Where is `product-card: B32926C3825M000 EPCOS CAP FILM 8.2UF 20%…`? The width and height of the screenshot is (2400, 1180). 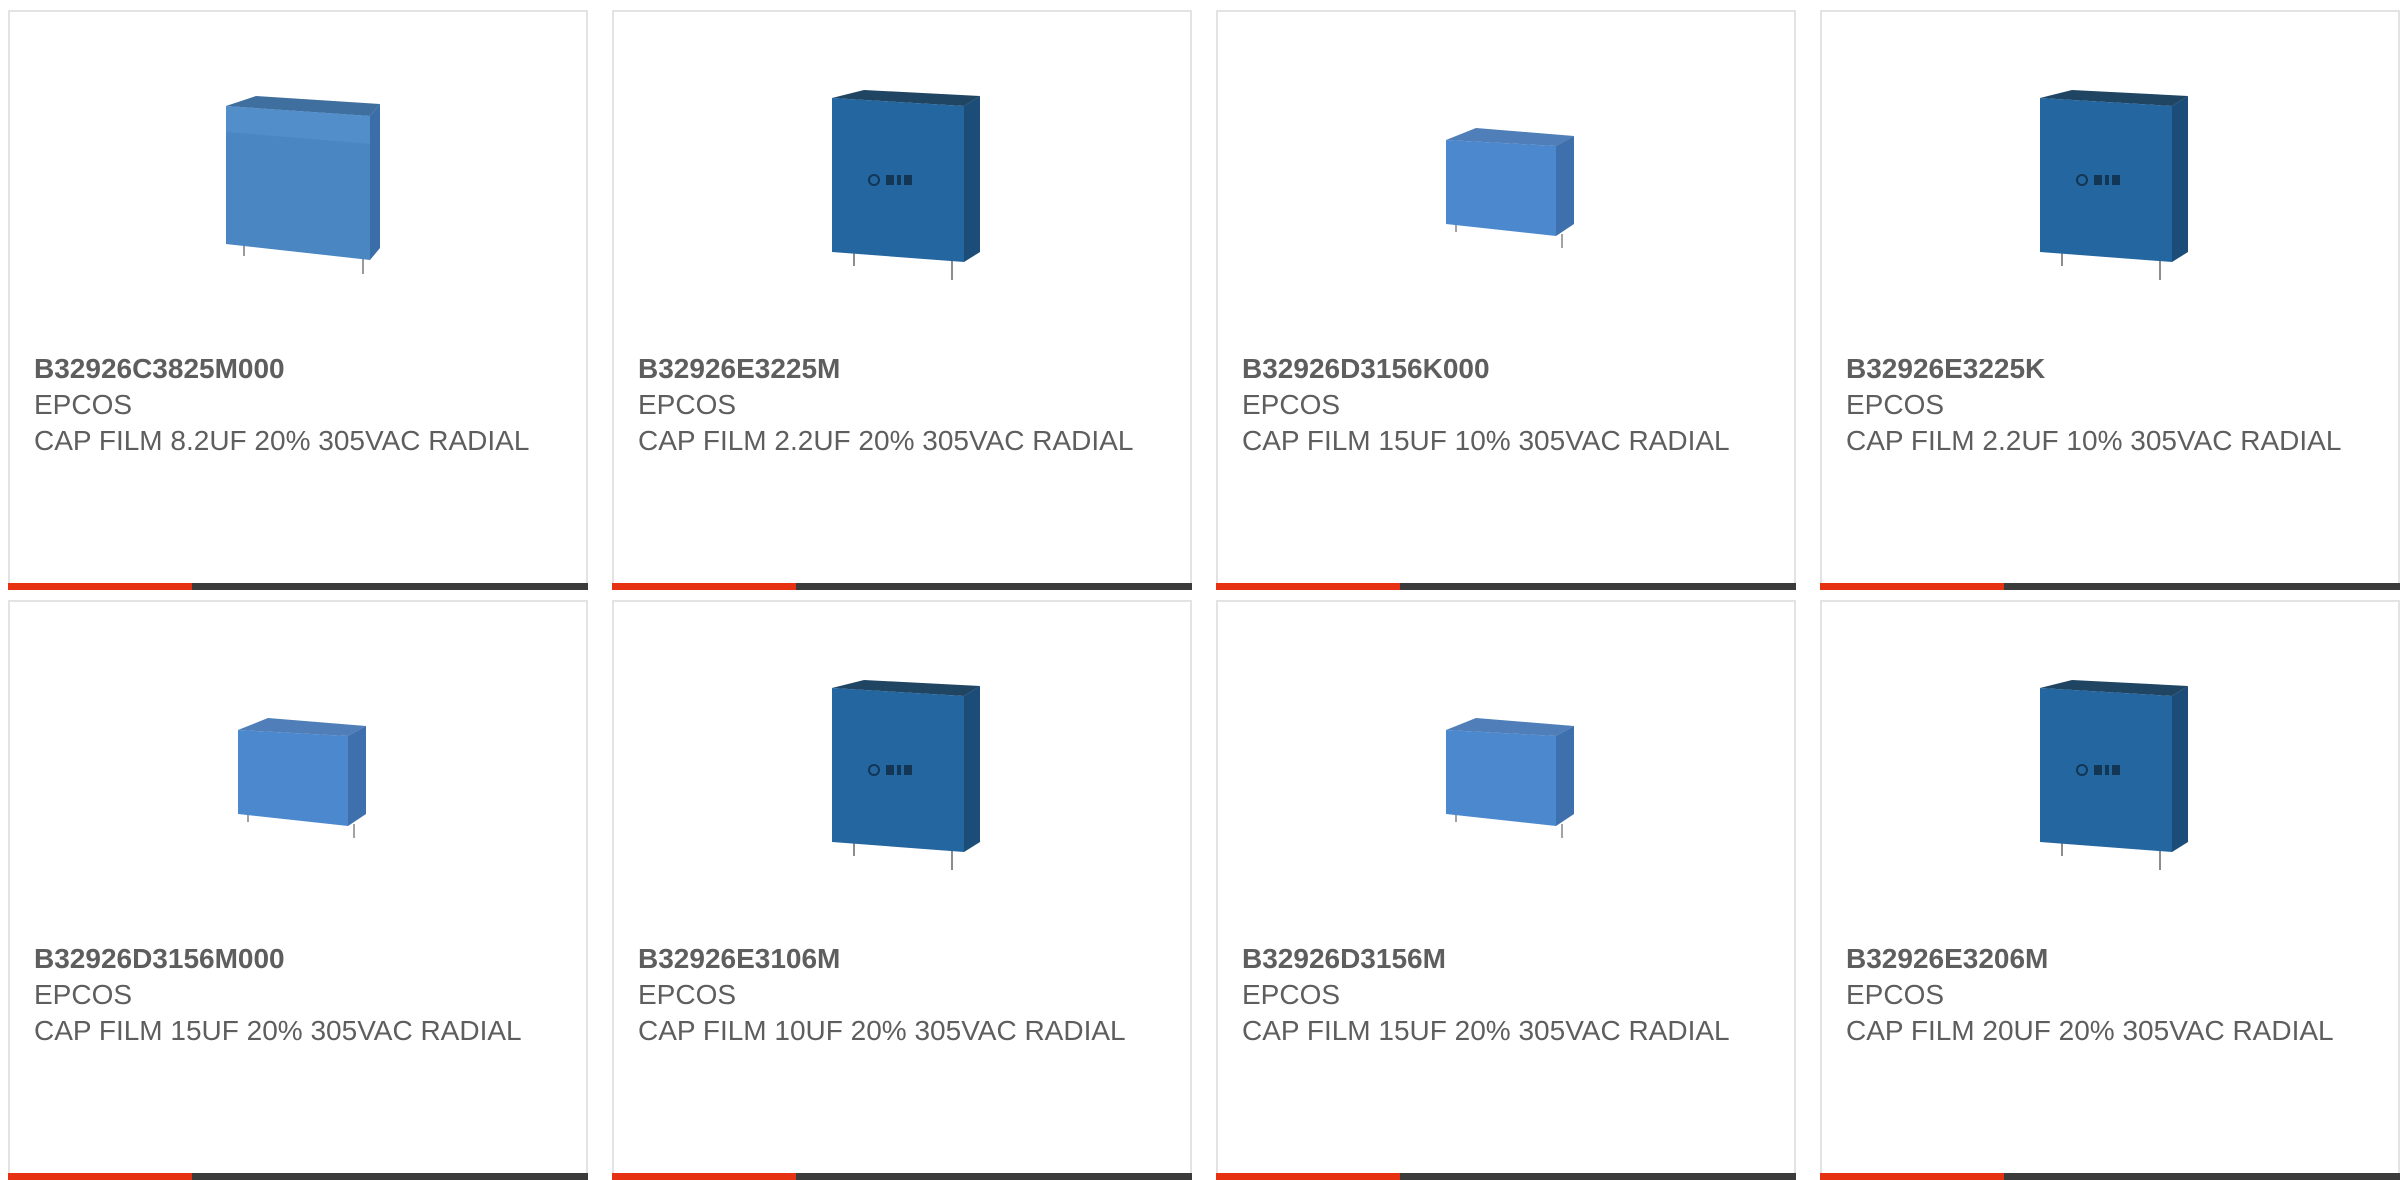 product-card: B32926C3825M000 EPCOS CAP FILM 8.2UF 20%… is located at coordinates (298, 300).